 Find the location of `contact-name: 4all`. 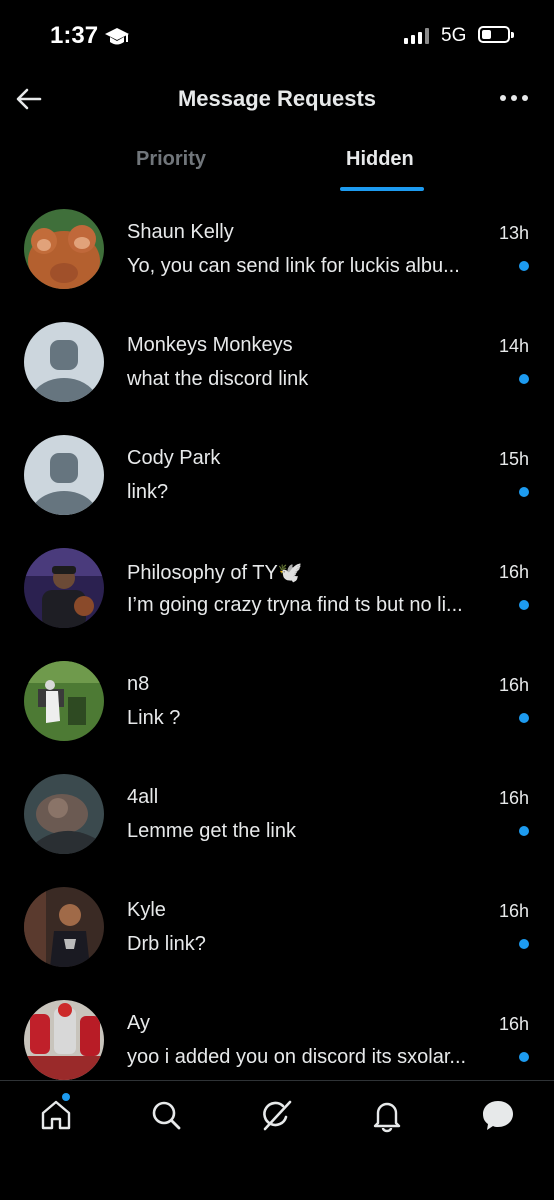

contact-name: 4all is located at coordinates (143, 797).